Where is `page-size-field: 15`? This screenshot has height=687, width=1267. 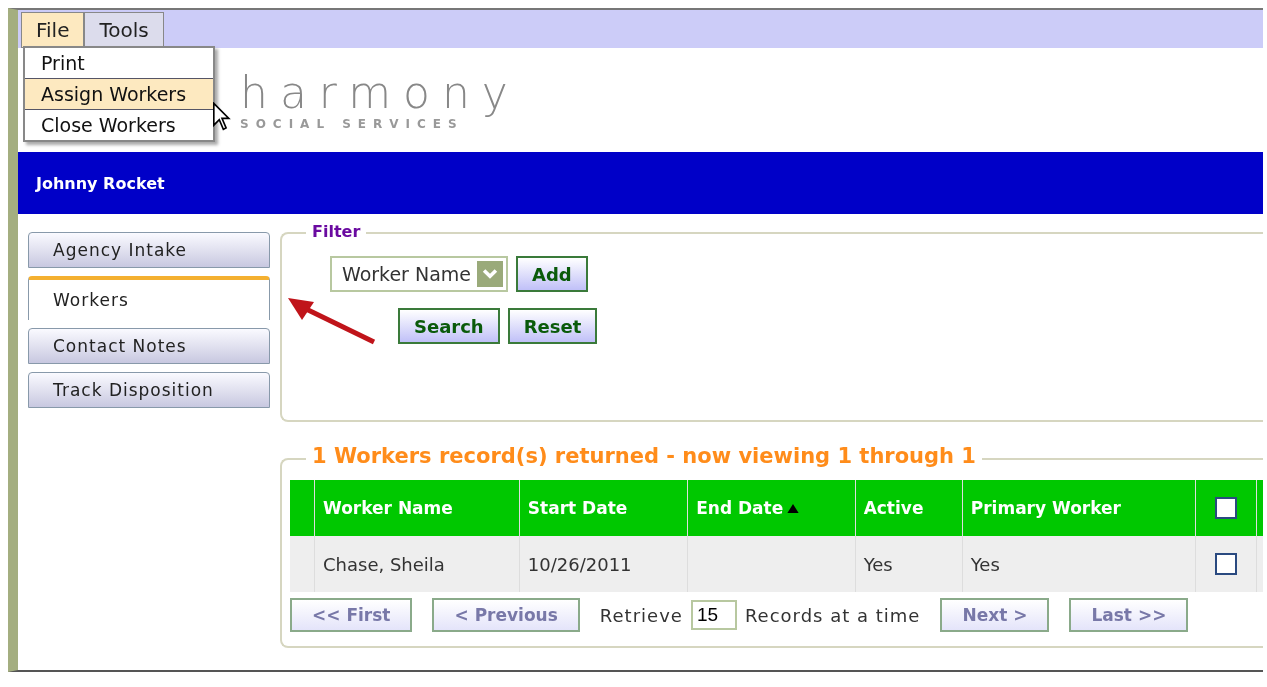
page-size-field: 15 is located at coordinates (713, 615).